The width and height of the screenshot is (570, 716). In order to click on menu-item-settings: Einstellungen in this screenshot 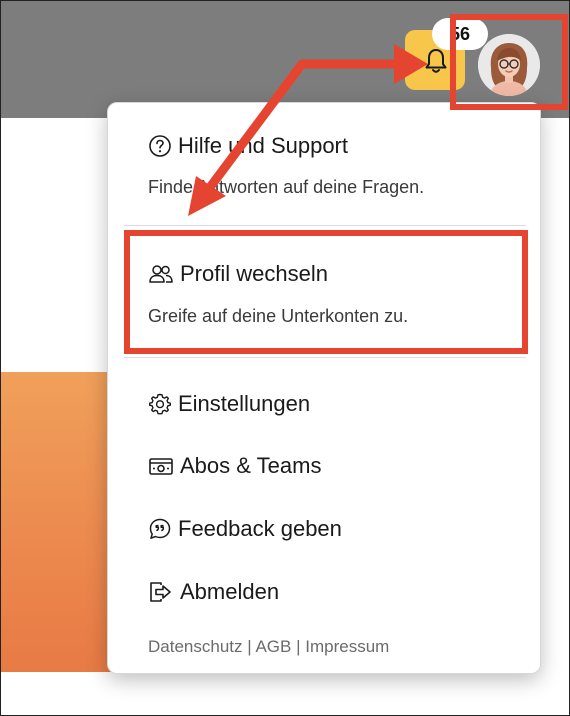, I will do `click(229, 404)`.